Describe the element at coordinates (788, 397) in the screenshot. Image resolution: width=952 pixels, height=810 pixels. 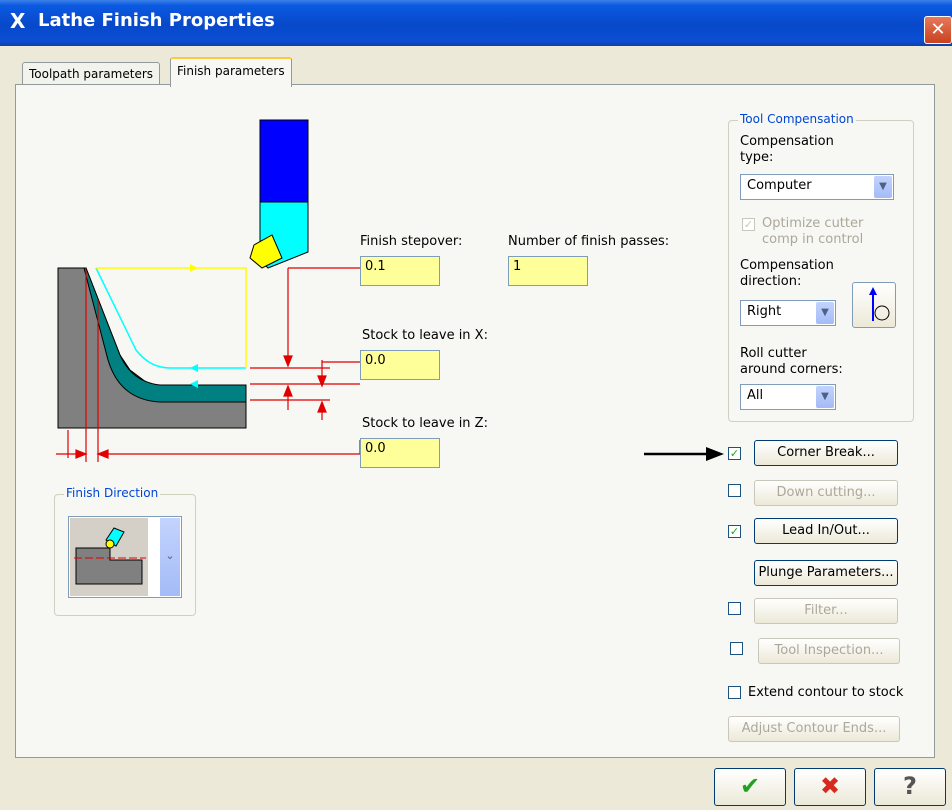
I see `roll-cutter-select: All ▼` at that location.